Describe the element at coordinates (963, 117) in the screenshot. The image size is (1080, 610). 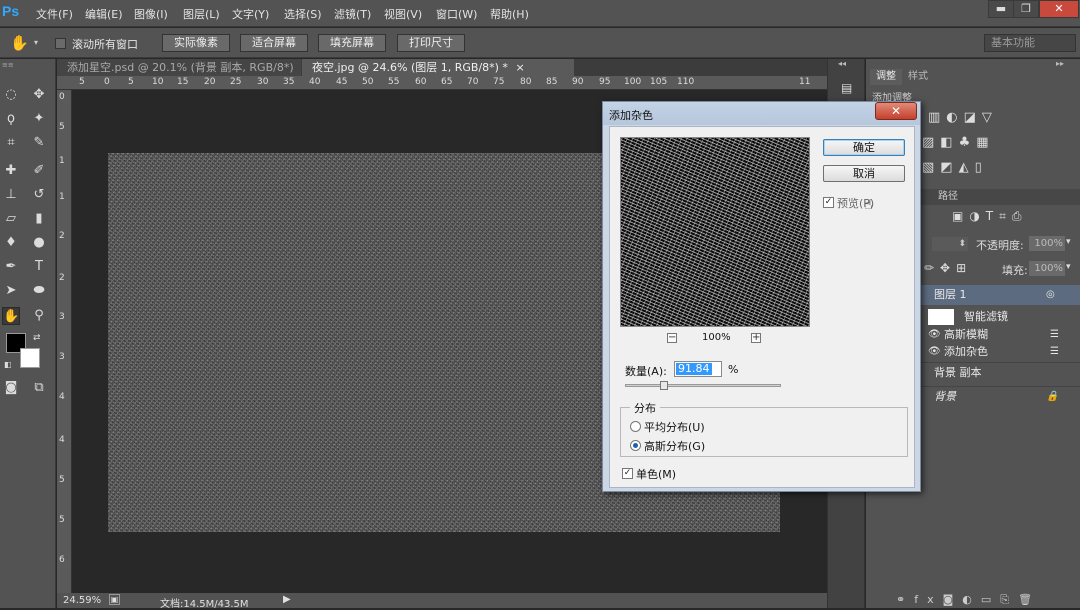
I see `adjustment-icons-row-1: ▥◐◪▽` at that location.